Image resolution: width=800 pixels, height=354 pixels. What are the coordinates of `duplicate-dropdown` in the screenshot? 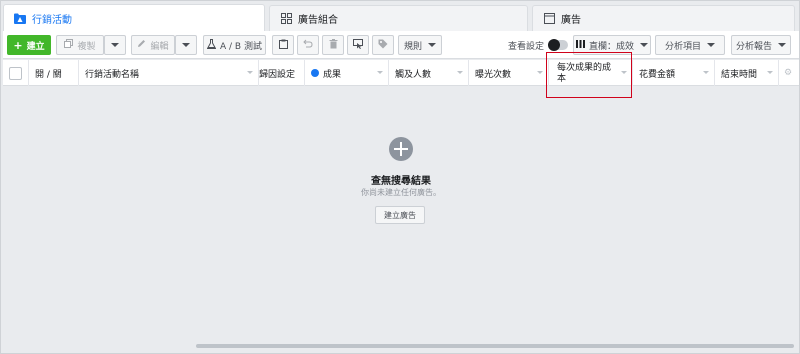 It's located at (115, 45).